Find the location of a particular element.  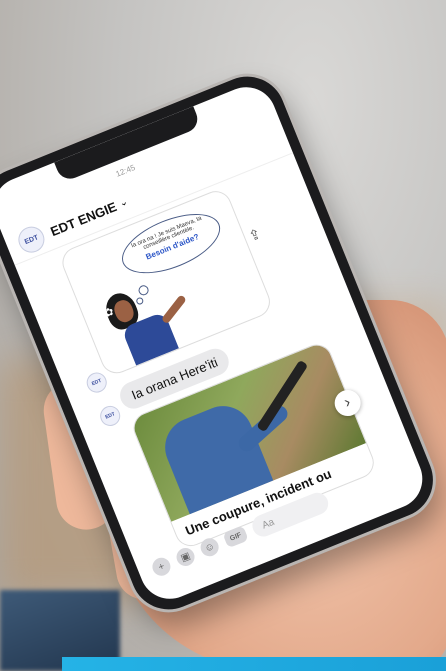

plus-icon: + is located at coordinates (161, 567).